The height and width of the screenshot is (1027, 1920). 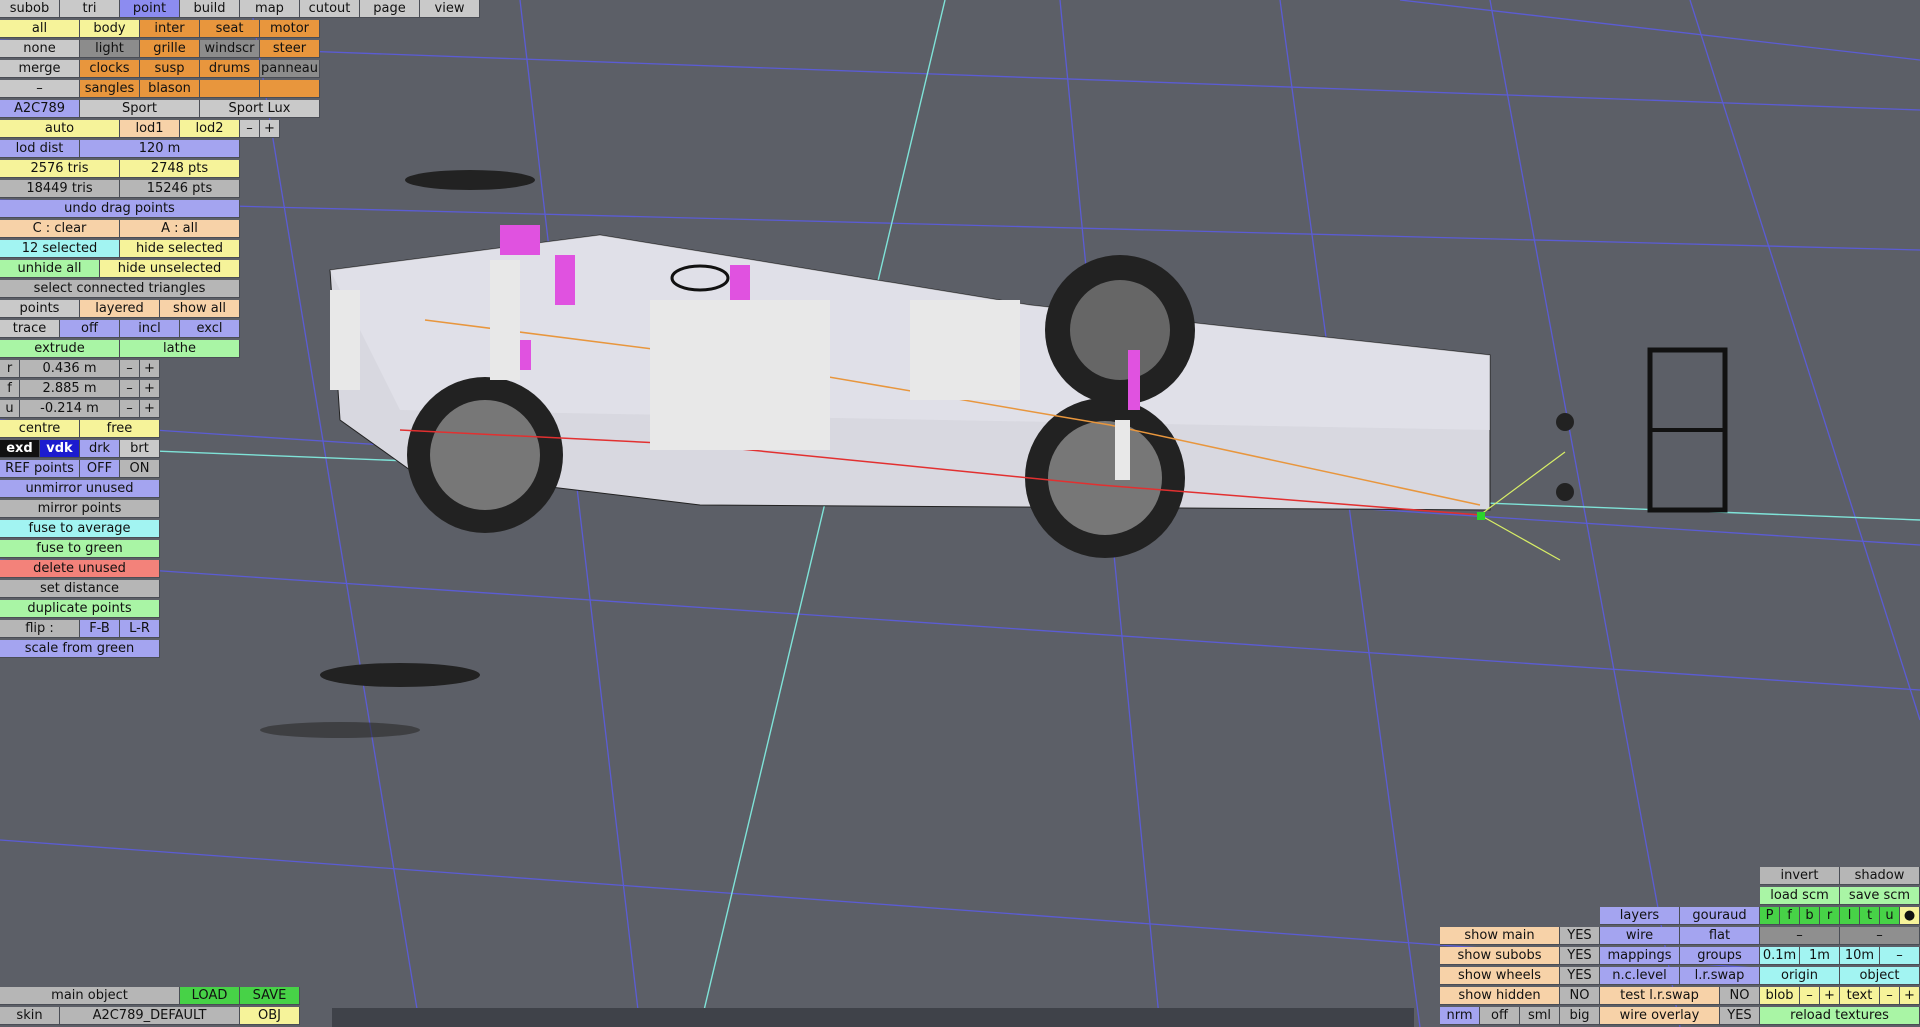 What do you see at coordinates (1870, 916) in the screenshot?
I see `view-t-button: t` at bounding box center [1870, 916].